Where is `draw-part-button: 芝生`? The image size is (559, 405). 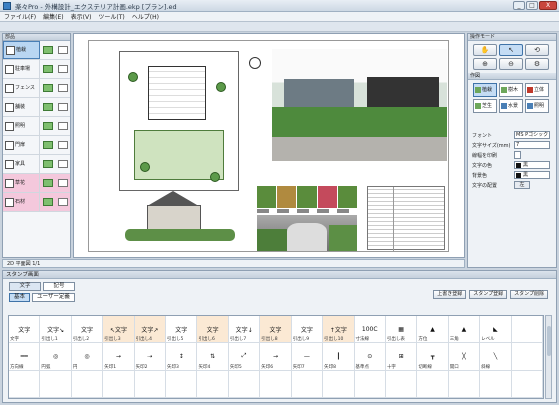
draw-part-button: 芝生 is located at coordinates (485, 106).